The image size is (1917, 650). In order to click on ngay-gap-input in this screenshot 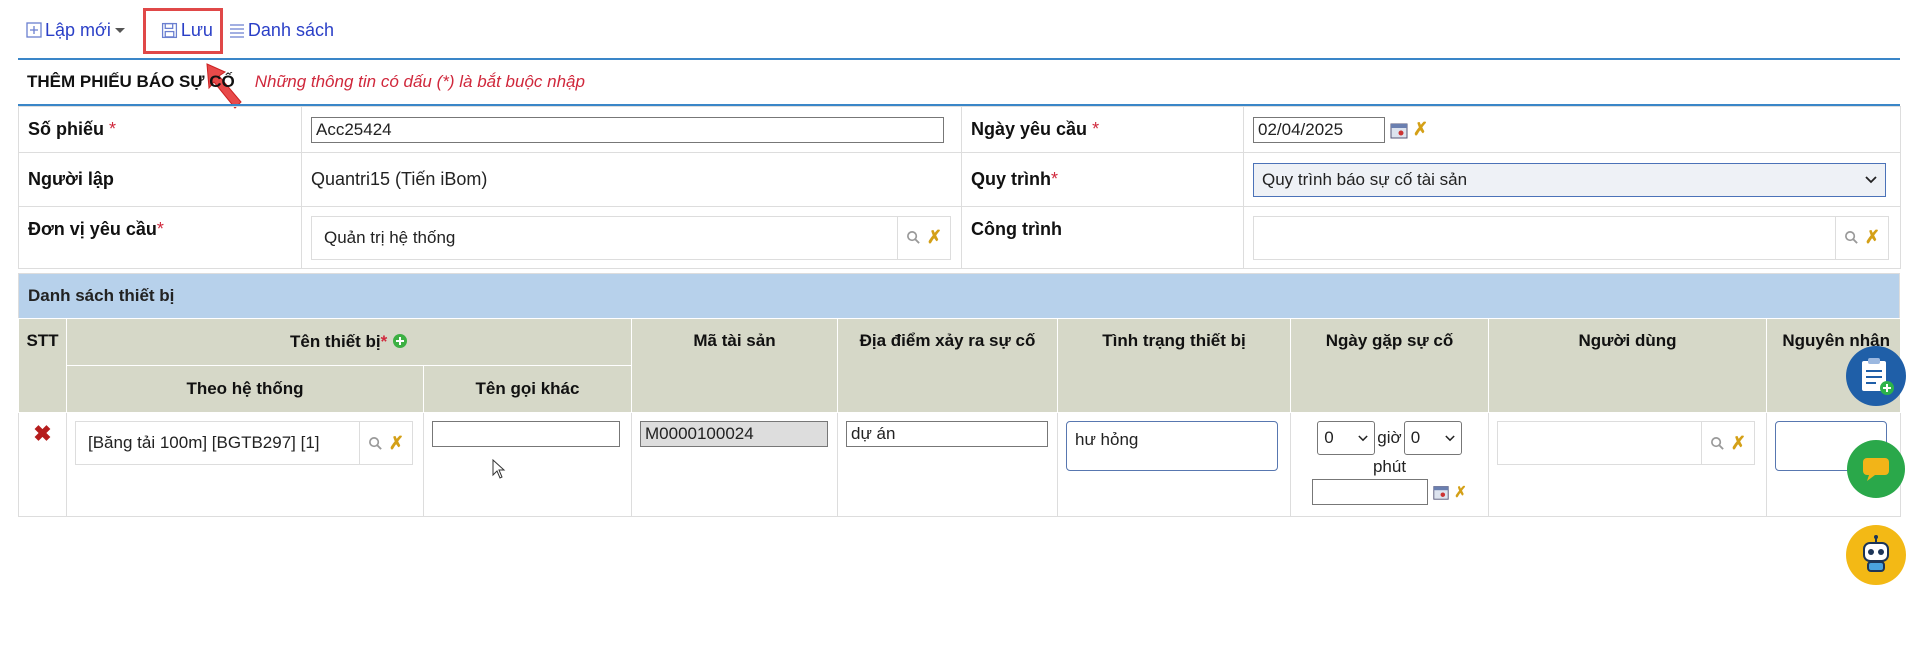, I will do `click(1370, 492)`.